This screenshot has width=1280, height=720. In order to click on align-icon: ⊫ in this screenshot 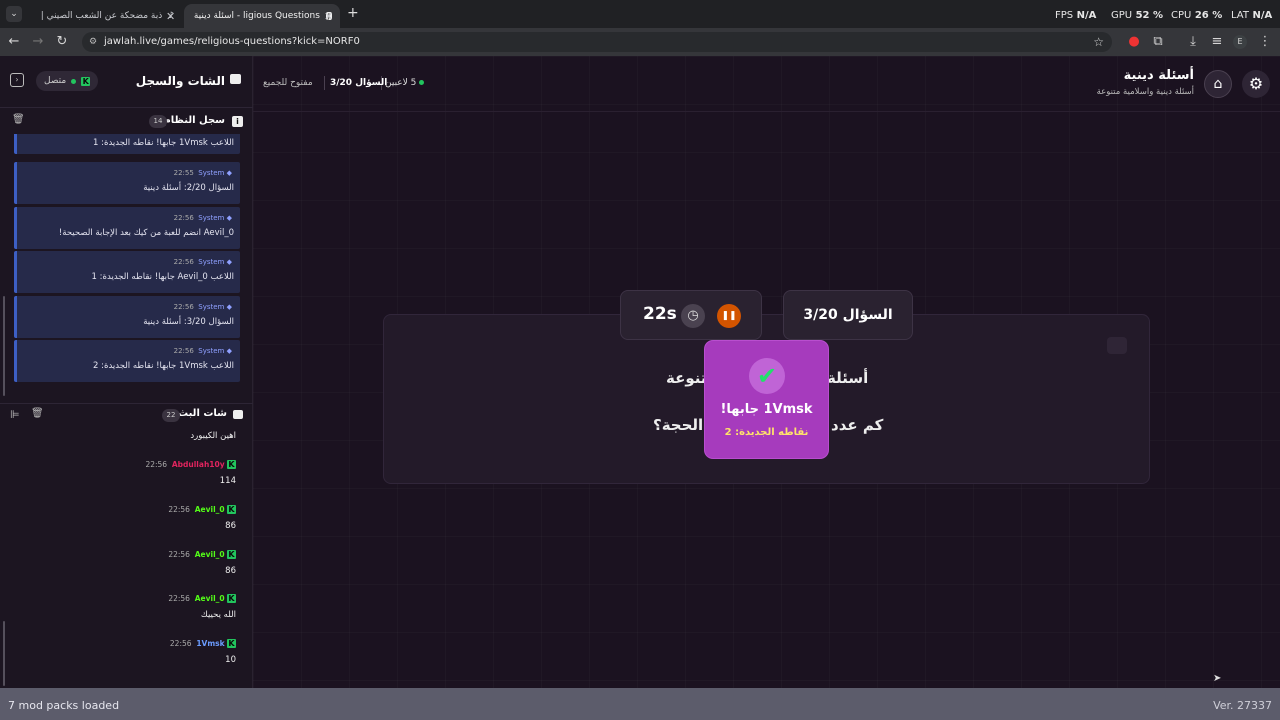, I will do `click(15, 414)`.